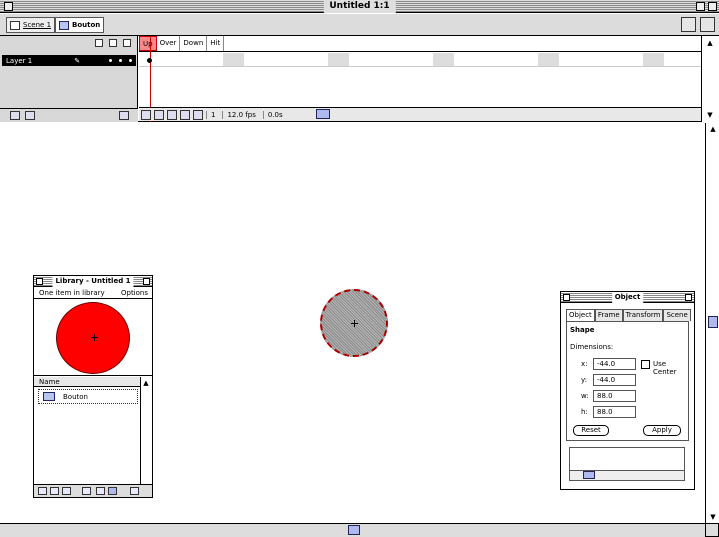 This screenshot has width=719, height=537. I want to click on y-field: -44.0, so click(614, 380).